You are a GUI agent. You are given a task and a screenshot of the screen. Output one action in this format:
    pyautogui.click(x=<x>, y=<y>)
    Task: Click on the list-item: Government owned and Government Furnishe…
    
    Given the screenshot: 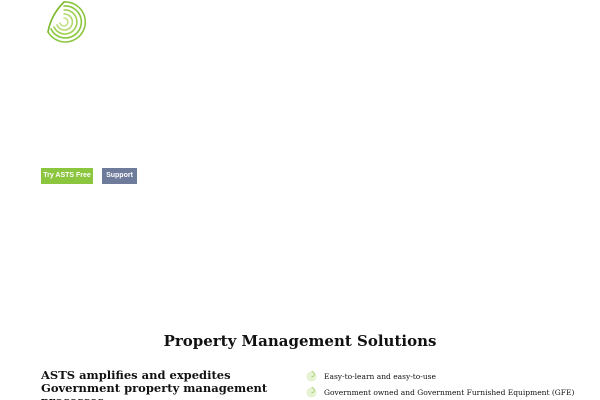 What is the action you would take?
    pyautogui.click(x=451, y=392)
    